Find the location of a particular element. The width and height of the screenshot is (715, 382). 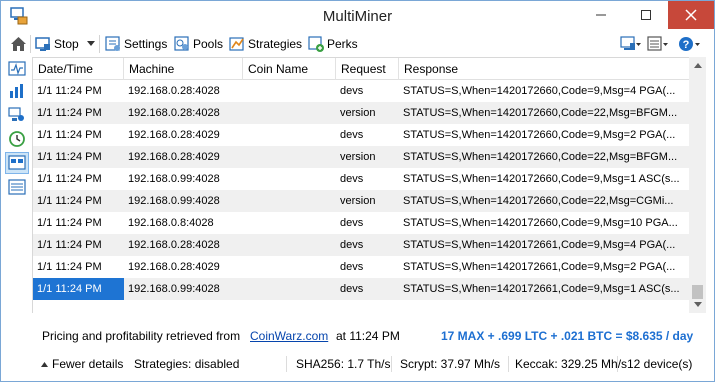

pools-icon is located at coordinates (181, 43).